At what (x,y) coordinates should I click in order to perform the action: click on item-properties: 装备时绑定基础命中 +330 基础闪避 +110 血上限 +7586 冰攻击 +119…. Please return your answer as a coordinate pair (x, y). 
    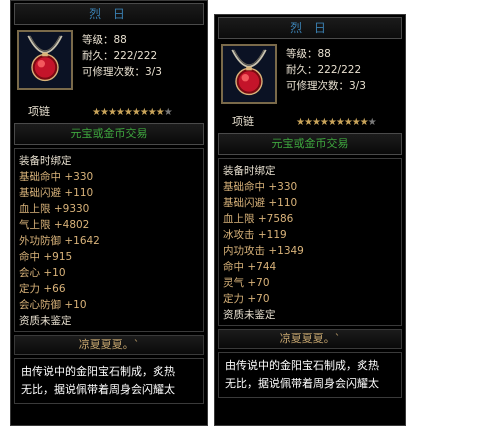
    Looking at the image, I should click on (310, 242).